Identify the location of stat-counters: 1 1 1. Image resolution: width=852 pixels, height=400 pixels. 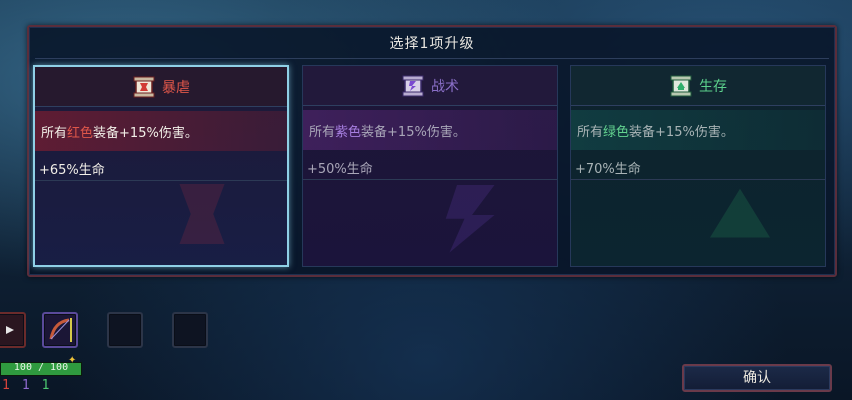
(25, 385).